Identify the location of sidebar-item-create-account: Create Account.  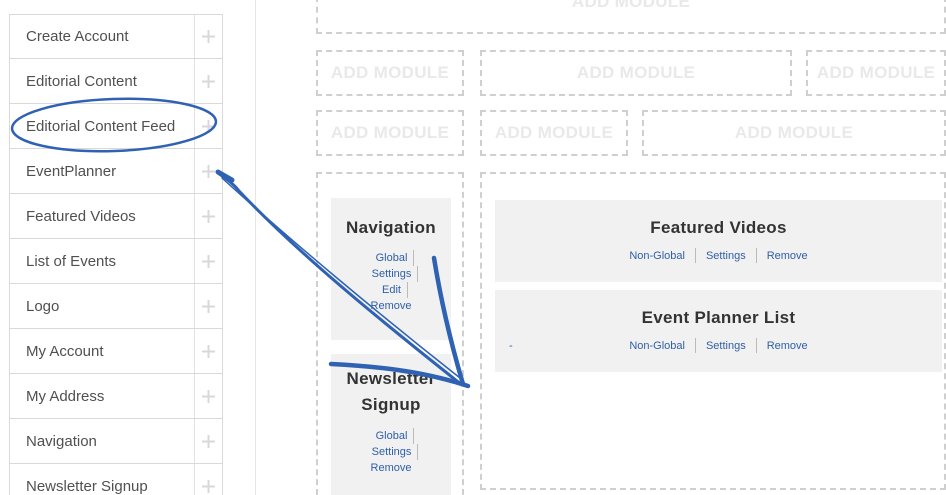
(116, 36).